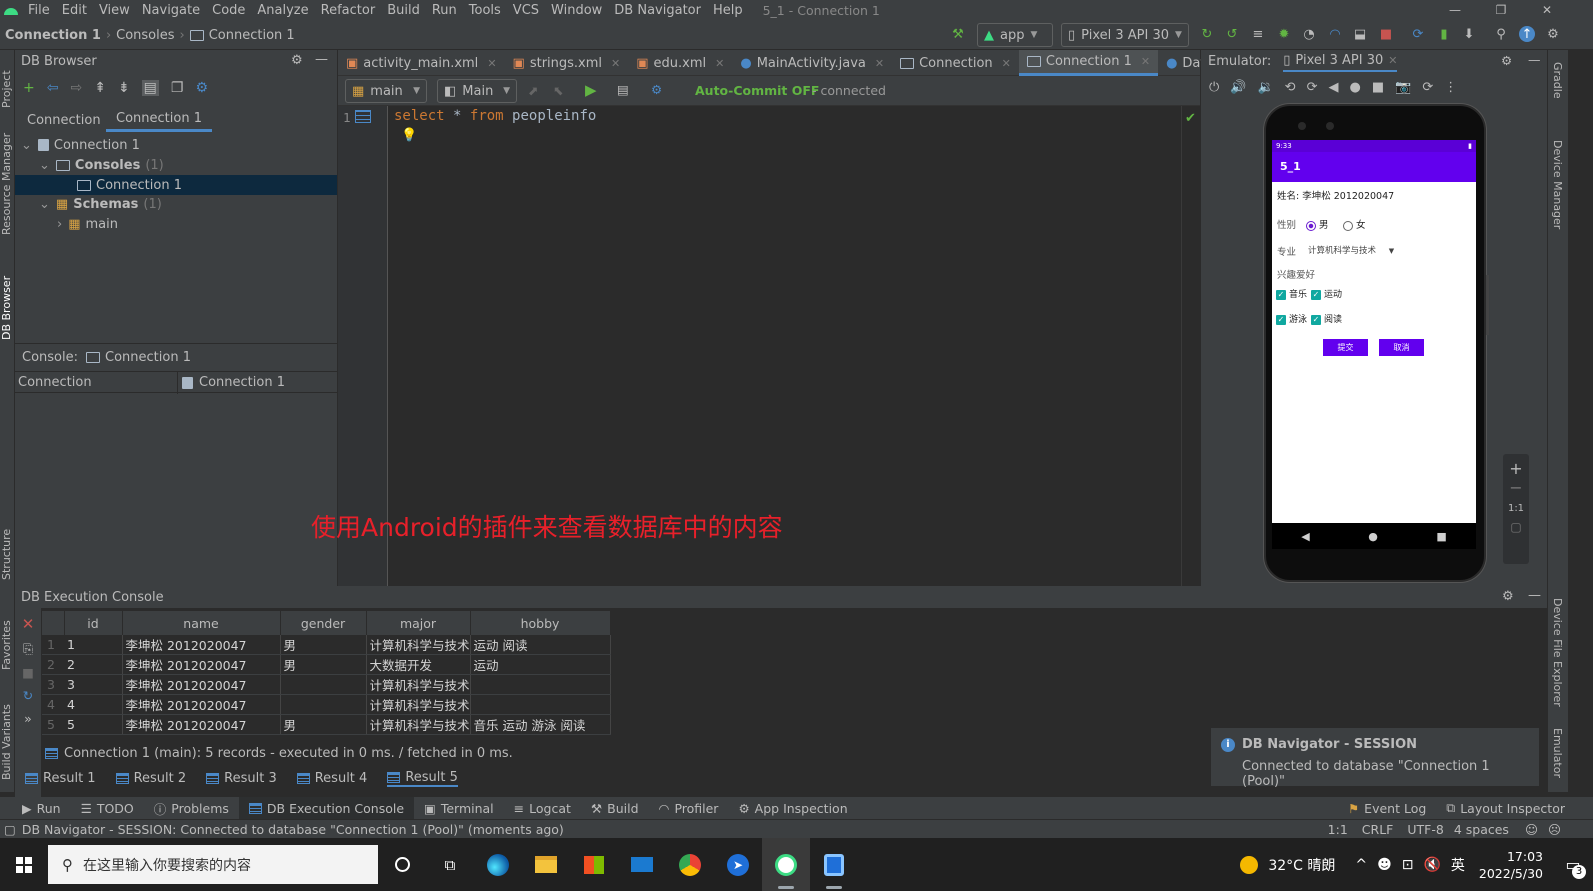  I want to click on tab-connection: Connection ✕, so click(955, 63).